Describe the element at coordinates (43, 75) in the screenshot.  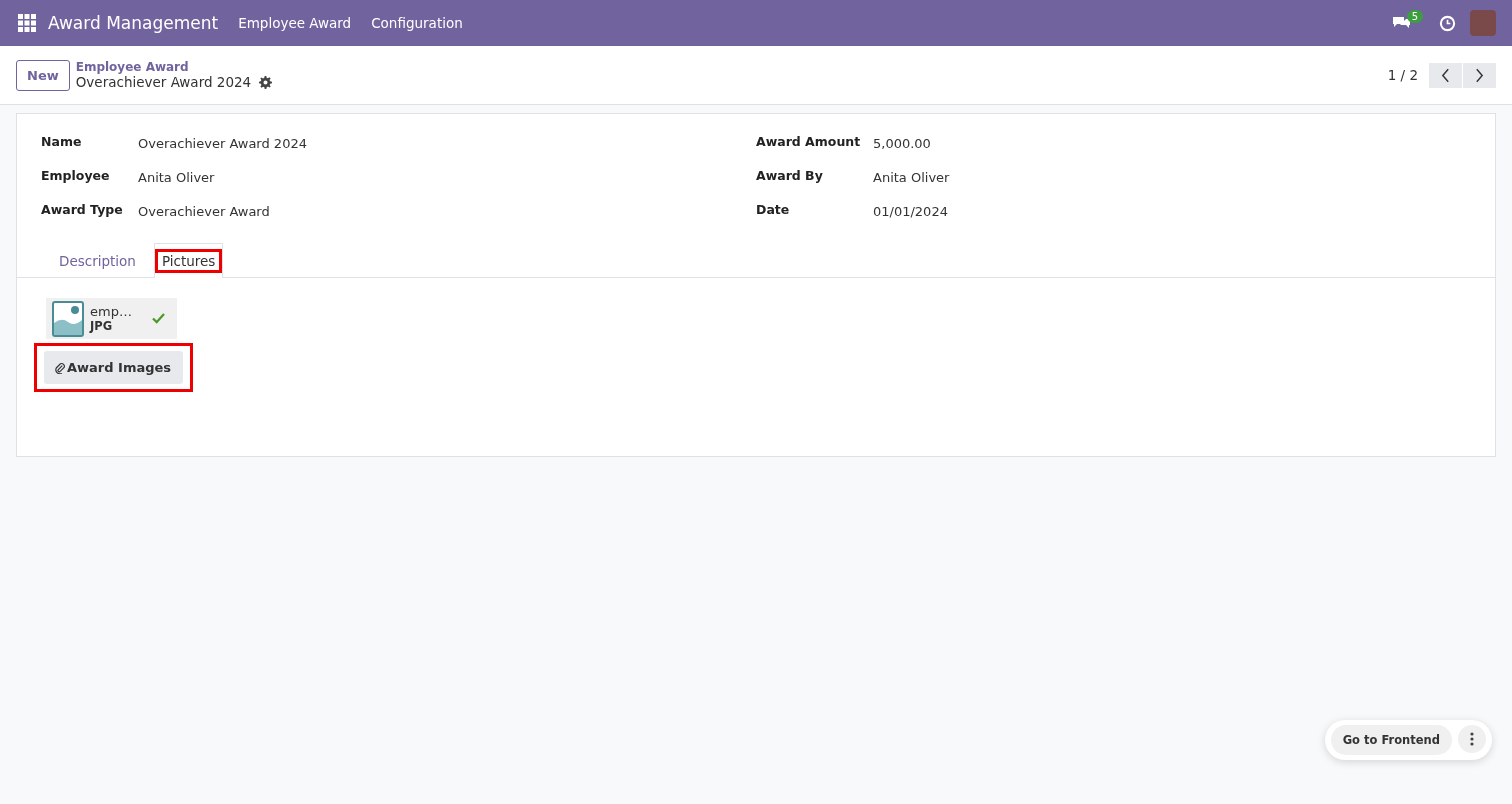
I see `new-button: New` at that location.